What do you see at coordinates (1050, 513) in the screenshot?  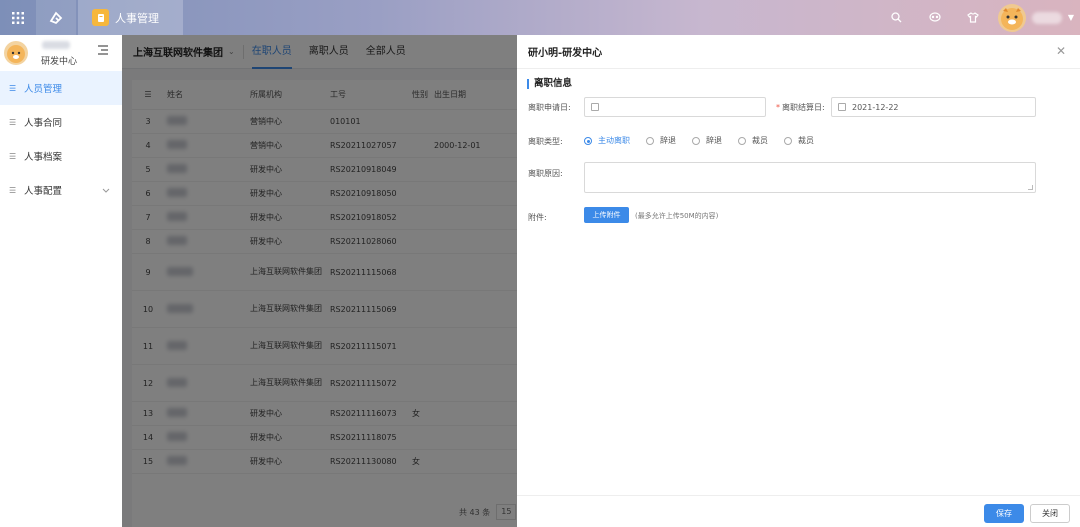 I see `close-button: 关闭` at bounding box center [1050, 513].